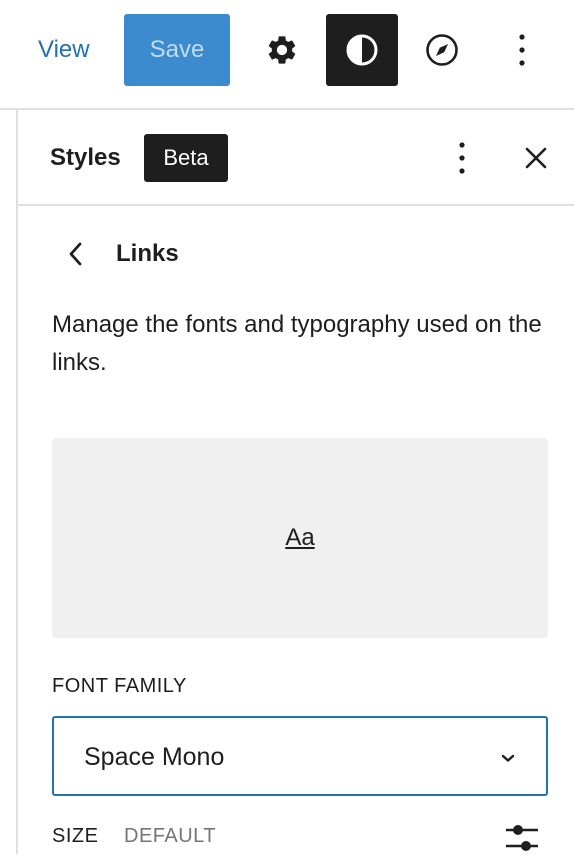 Image resolution: width=574 pixels, height=859 pixels. What do you see at coordinates (186, 158) in the screenshot?
I see `beta-badge: Beta` at bounding box center [186, 158].